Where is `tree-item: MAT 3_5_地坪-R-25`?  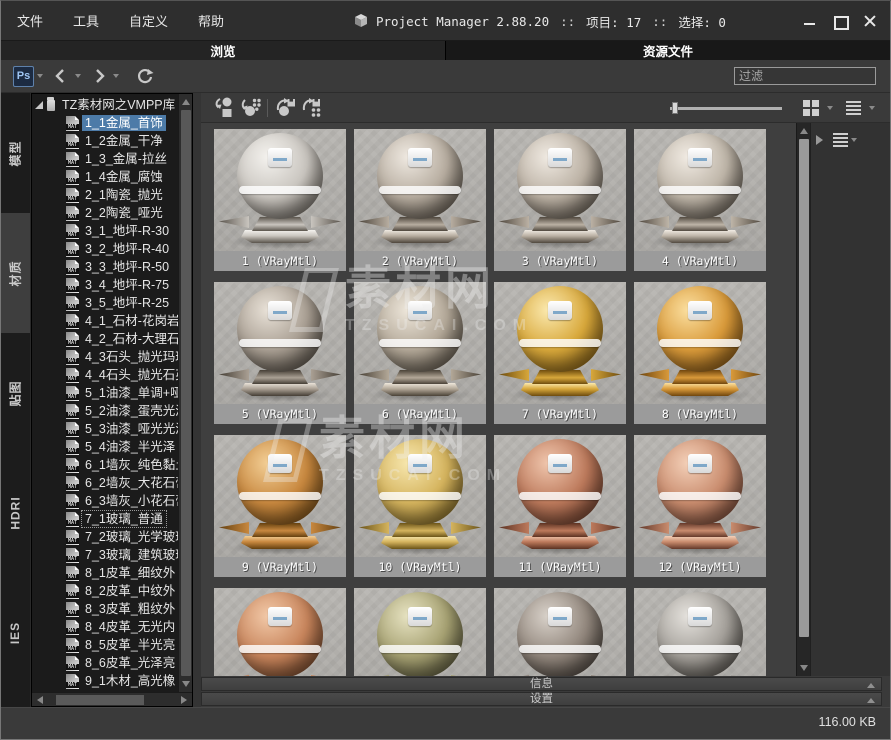
tree-item: MAT 3_5_地坪-R-25 is located at coordinates (105, 303).